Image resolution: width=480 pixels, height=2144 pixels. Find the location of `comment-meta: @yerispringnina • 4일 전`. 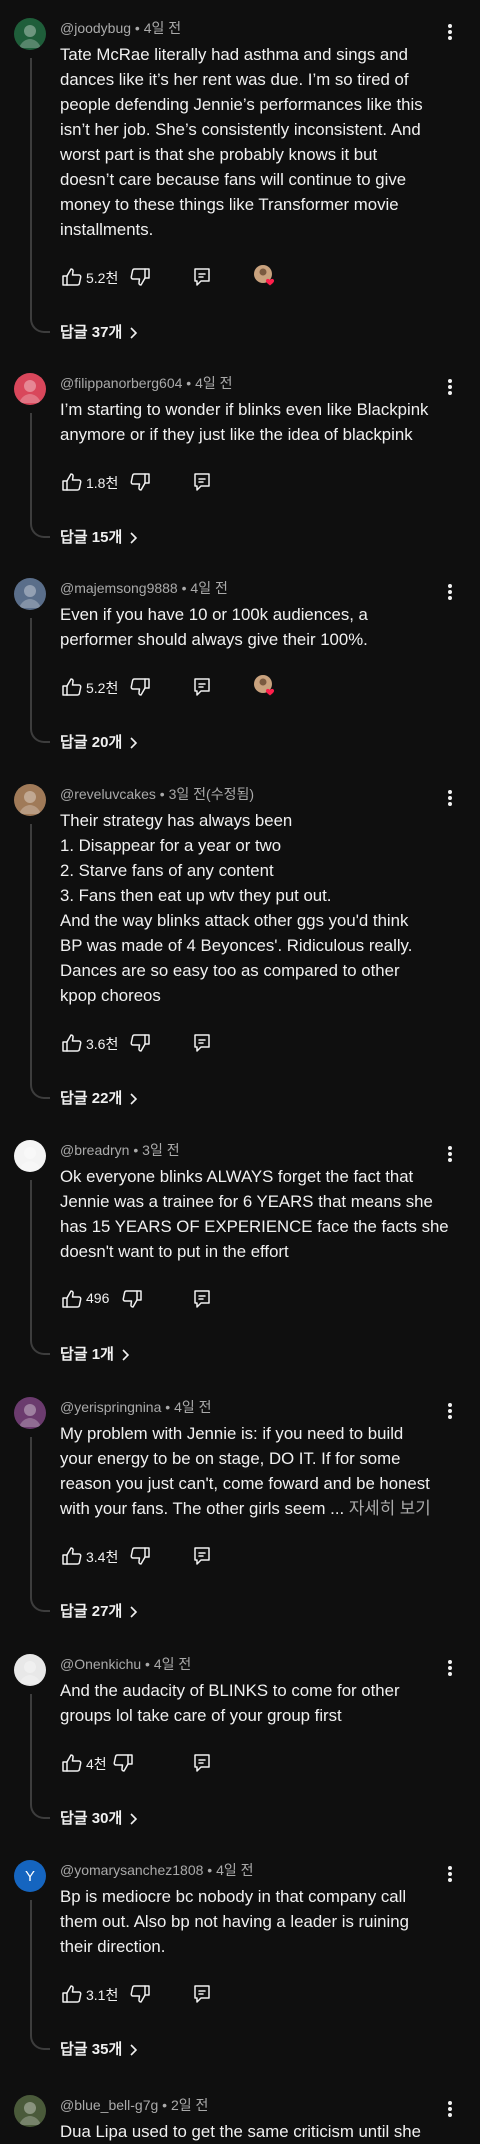

comment-meta: @yerispringnina • 4일 전 is located at coordinates (136, 1407).